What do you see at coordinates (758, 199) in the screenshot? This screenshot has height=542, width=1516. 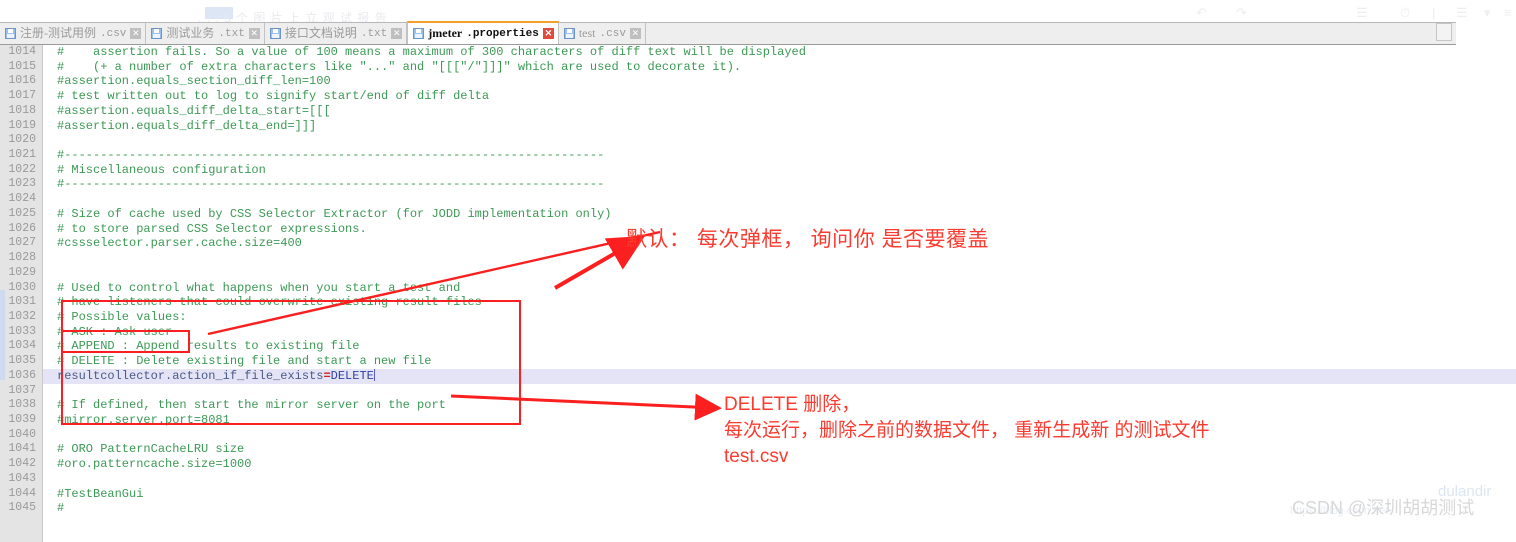 I see `code-line: 1024` at bounding box center [758, 199].